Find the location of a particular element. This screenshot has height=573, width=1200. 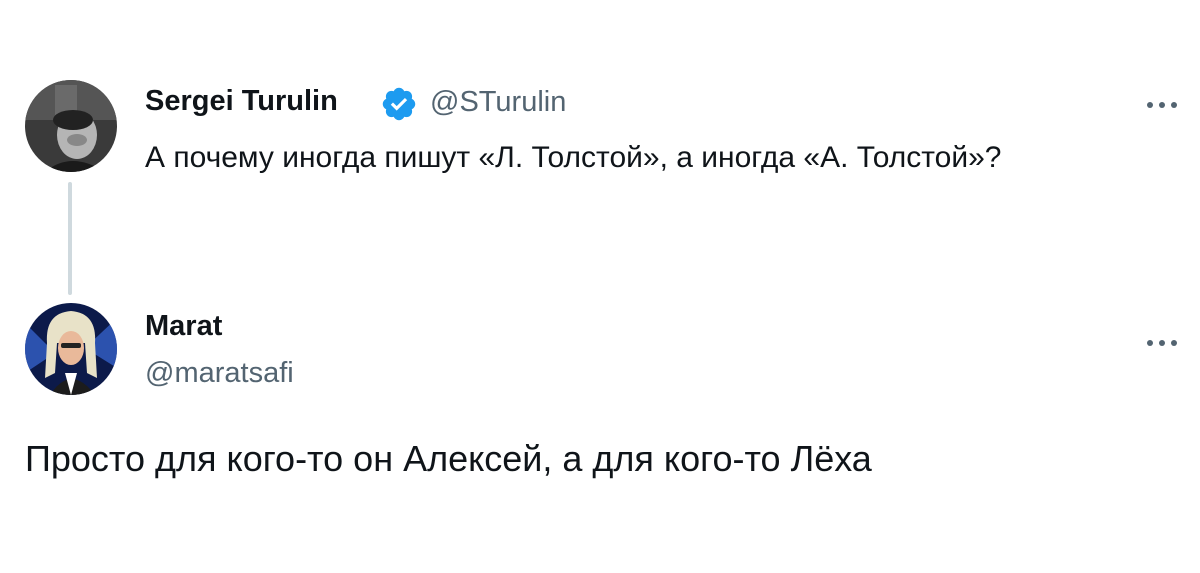

author-avatar is located at coordinates (71, 126).